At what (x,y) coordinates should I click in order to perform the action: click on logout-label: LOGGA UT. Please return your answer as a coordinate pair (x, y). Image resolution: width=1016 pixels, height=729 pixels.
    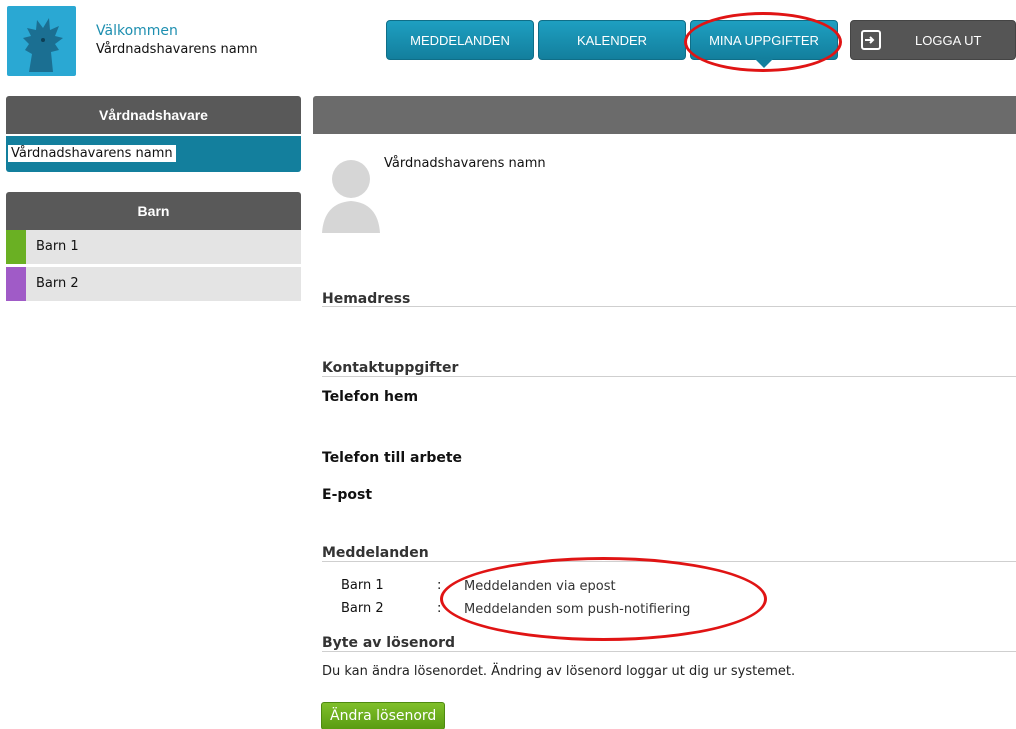
    Looking at the image, I should click on (948, 40).